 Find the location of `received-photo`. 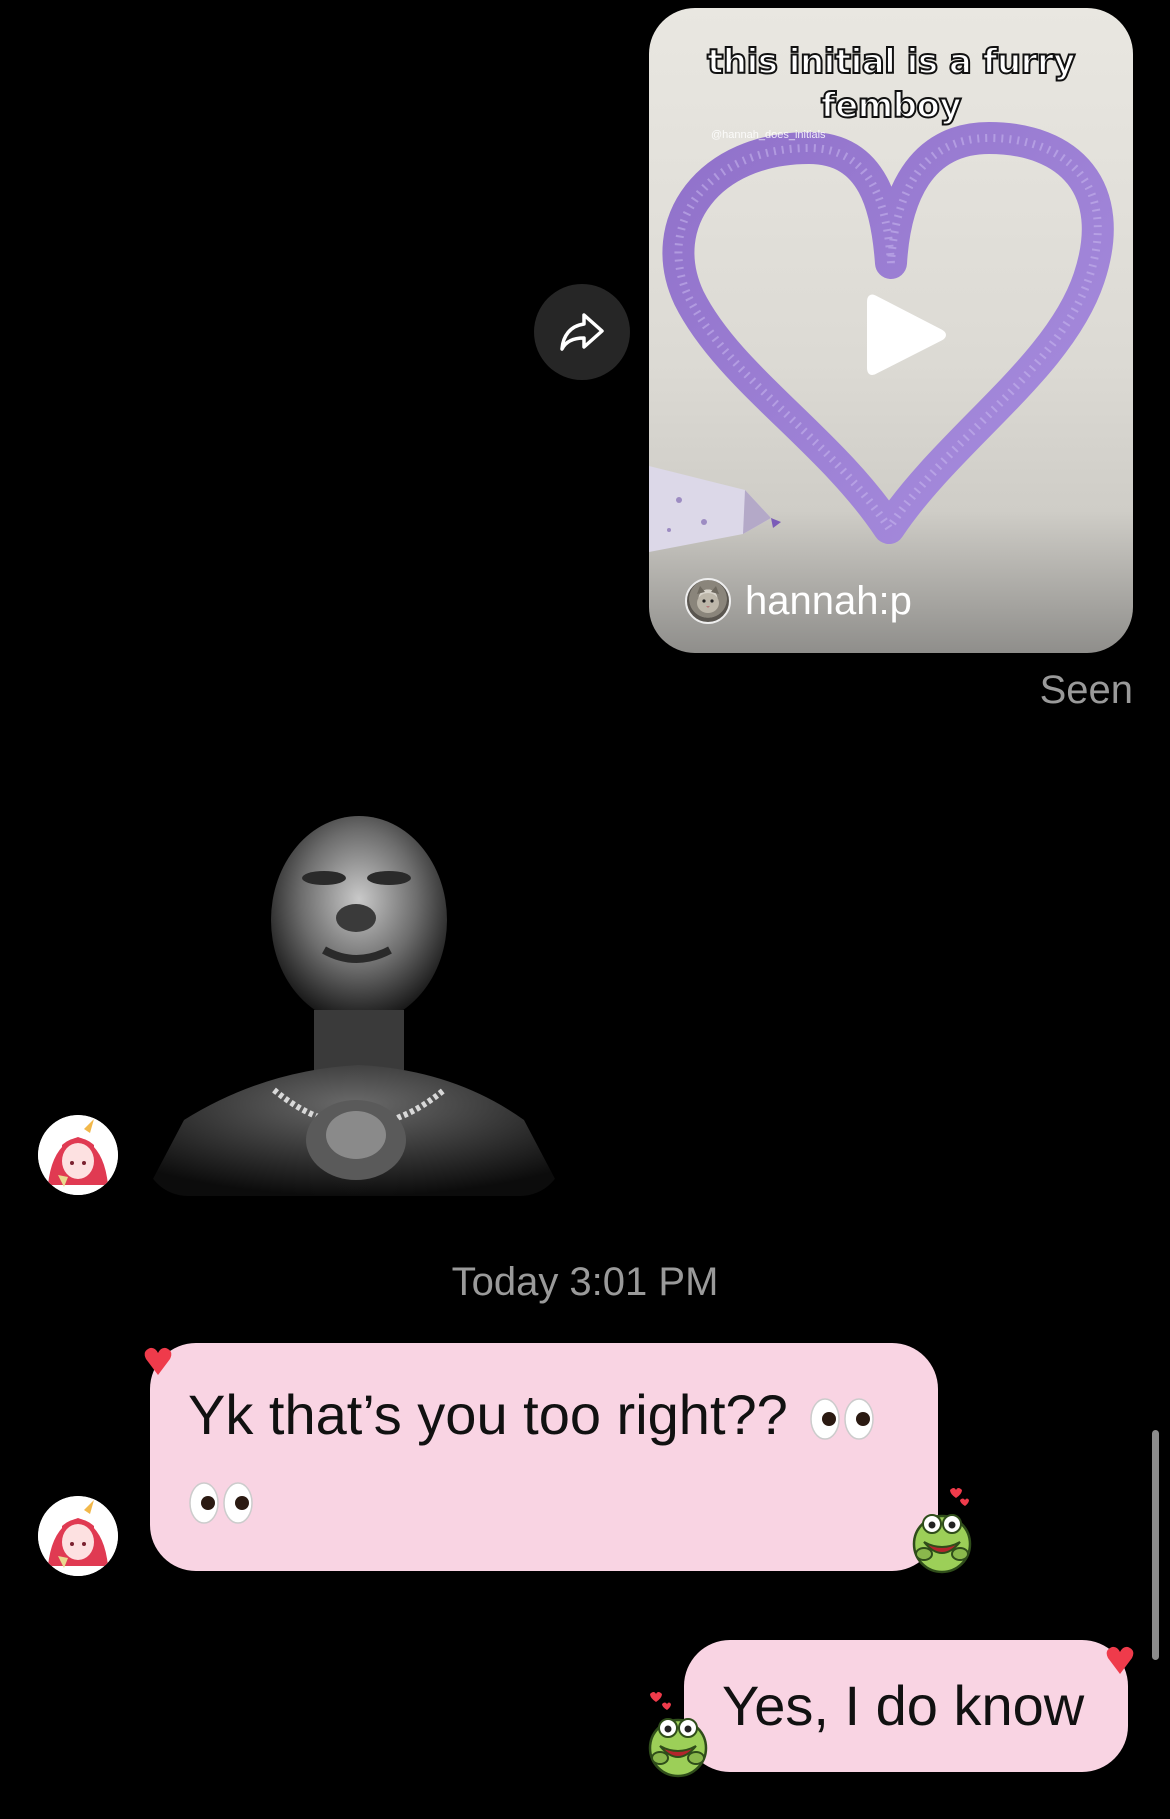

received-photo is located at coordinates (354, 998).